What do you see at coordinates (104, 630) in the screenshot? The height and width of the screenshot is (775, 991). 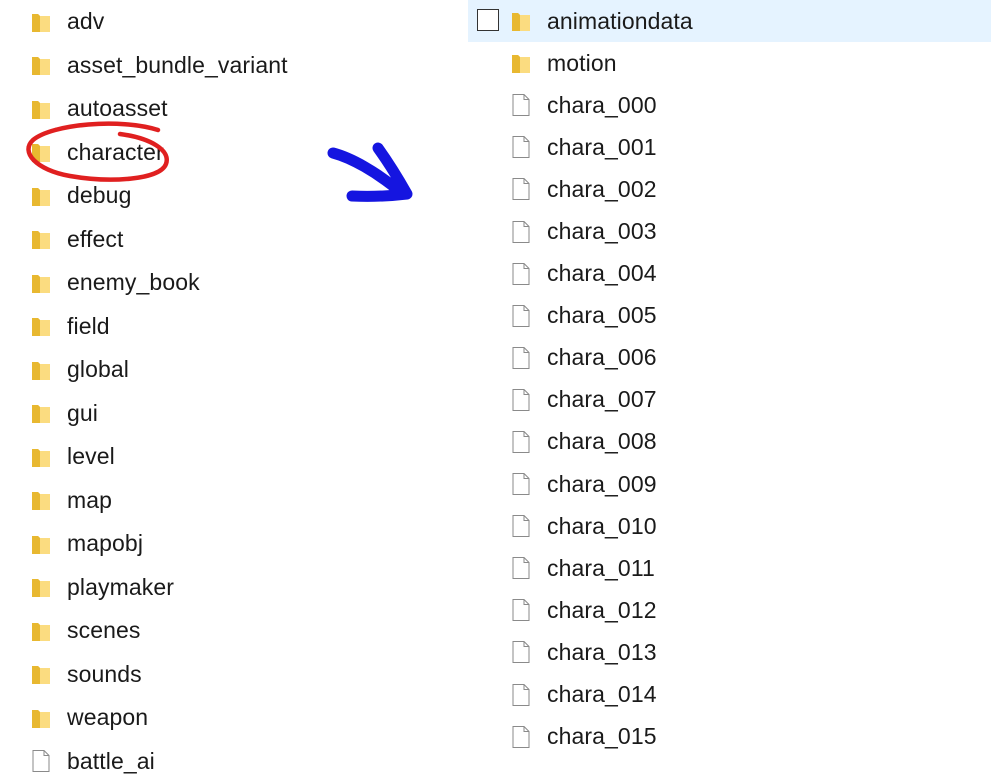 I see `item-label: scenes` at bounding box center [104, 630].